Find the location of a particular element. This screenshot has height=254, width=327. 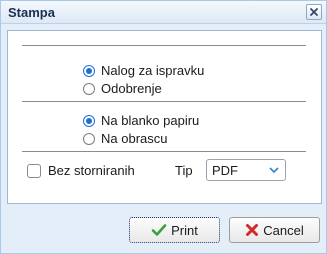

cancel-button: Cancel is located at coordinates (274, 230).